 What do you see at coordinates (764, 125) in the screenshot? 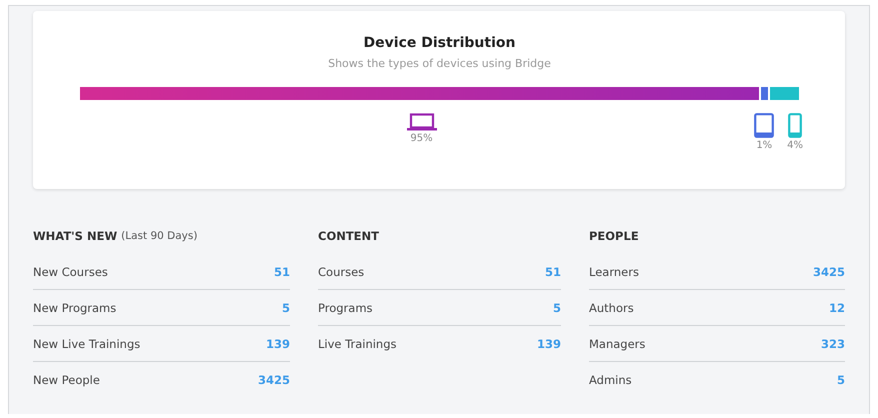
I see `tablet-icon` at bounding box center [764, 125].